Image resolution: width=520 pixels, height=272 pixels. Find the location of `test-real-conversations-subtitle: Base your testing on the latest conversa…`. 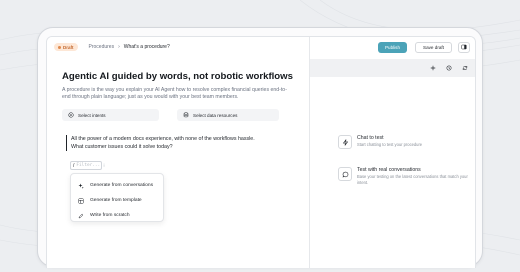

test-real-conversations-subtitle: Base your testing on the latest conversa… is located at coordinates (412, 179).